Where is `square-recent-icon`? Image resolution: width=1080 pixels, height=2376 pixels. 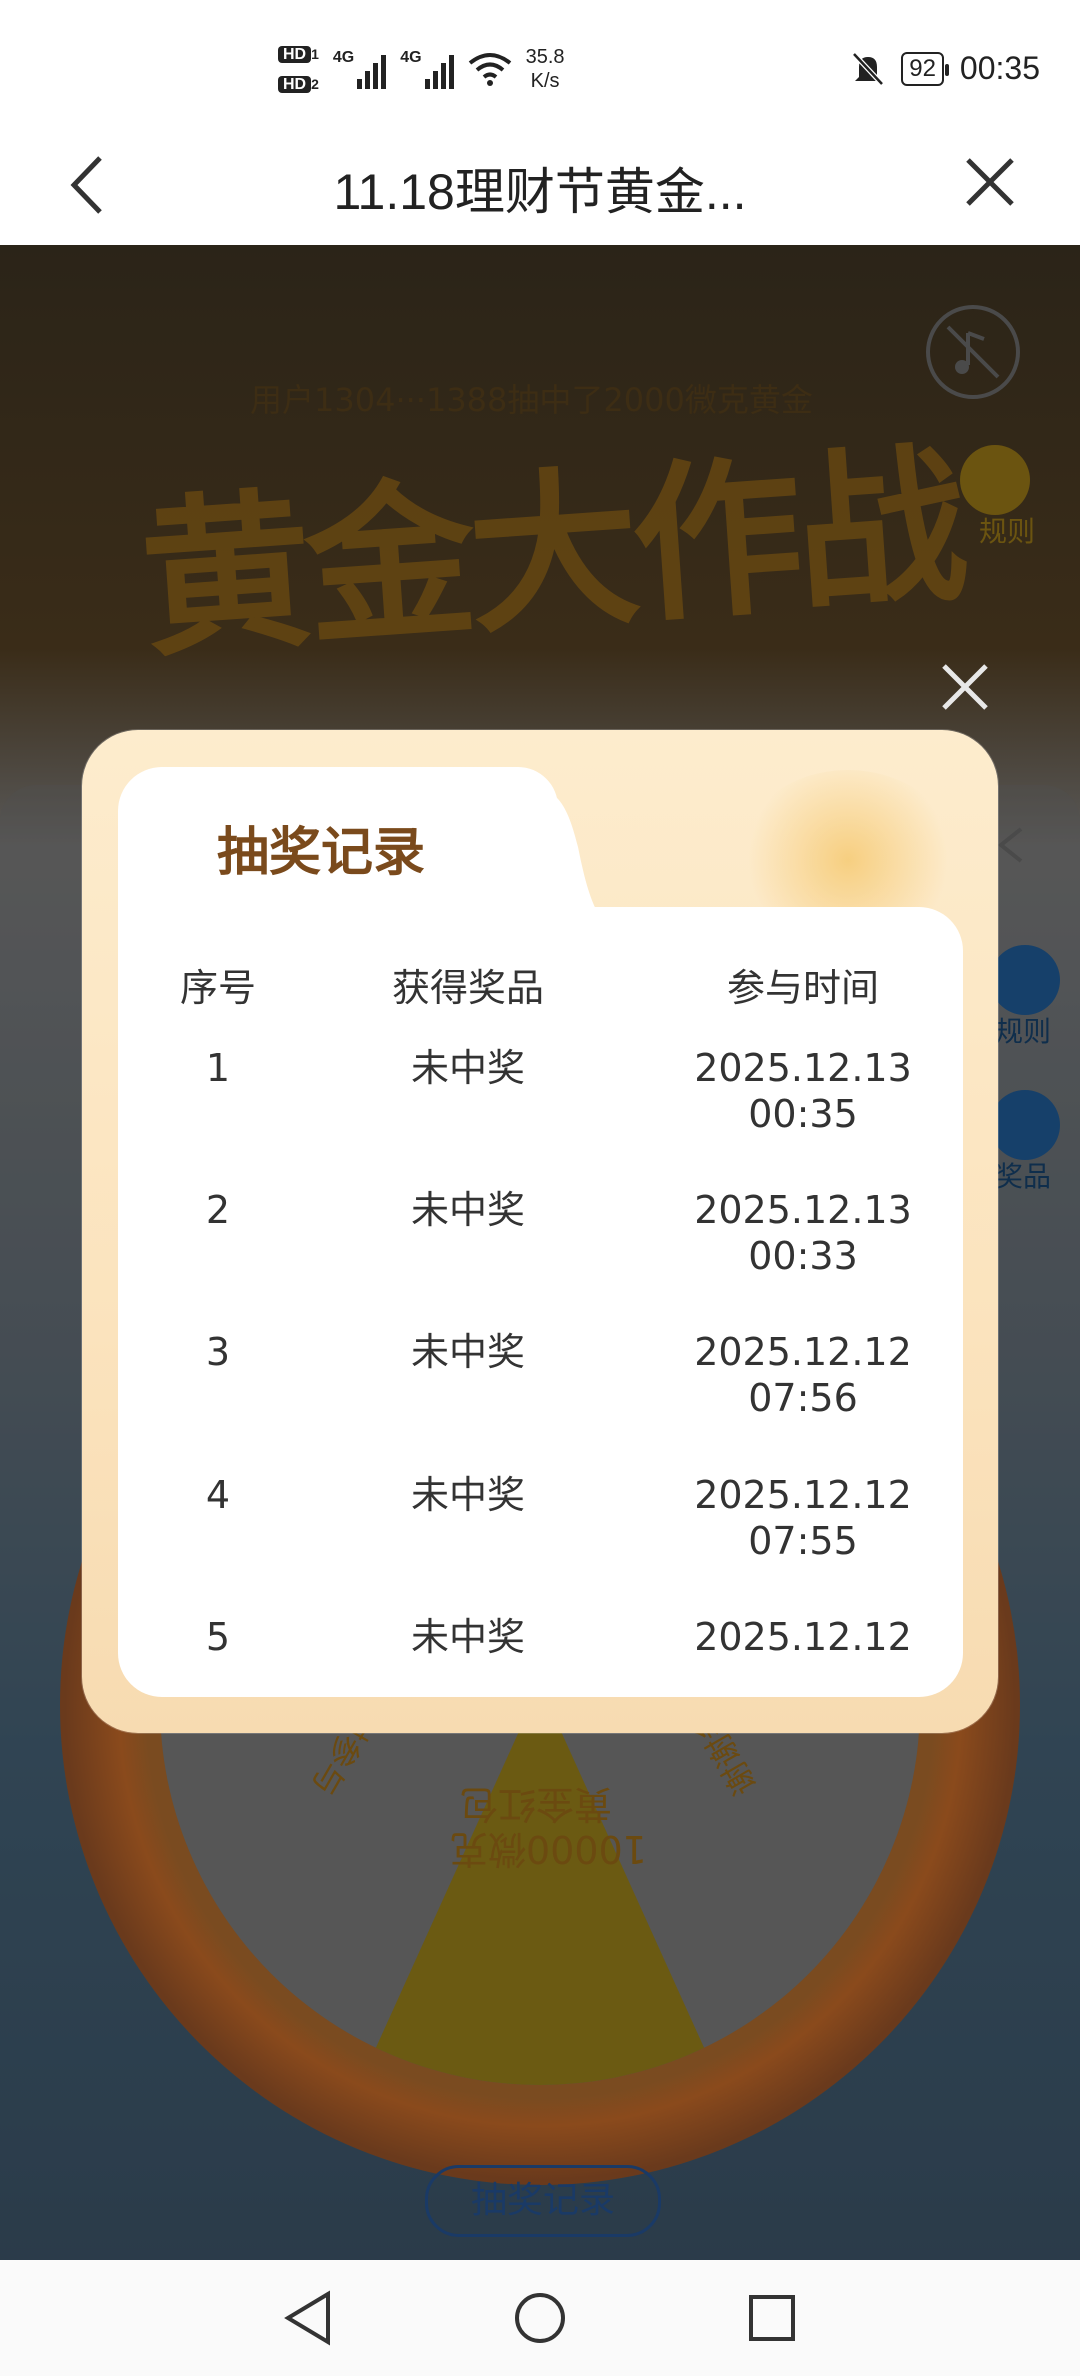
square-recent-icon is located at coordinates (772, 2318).